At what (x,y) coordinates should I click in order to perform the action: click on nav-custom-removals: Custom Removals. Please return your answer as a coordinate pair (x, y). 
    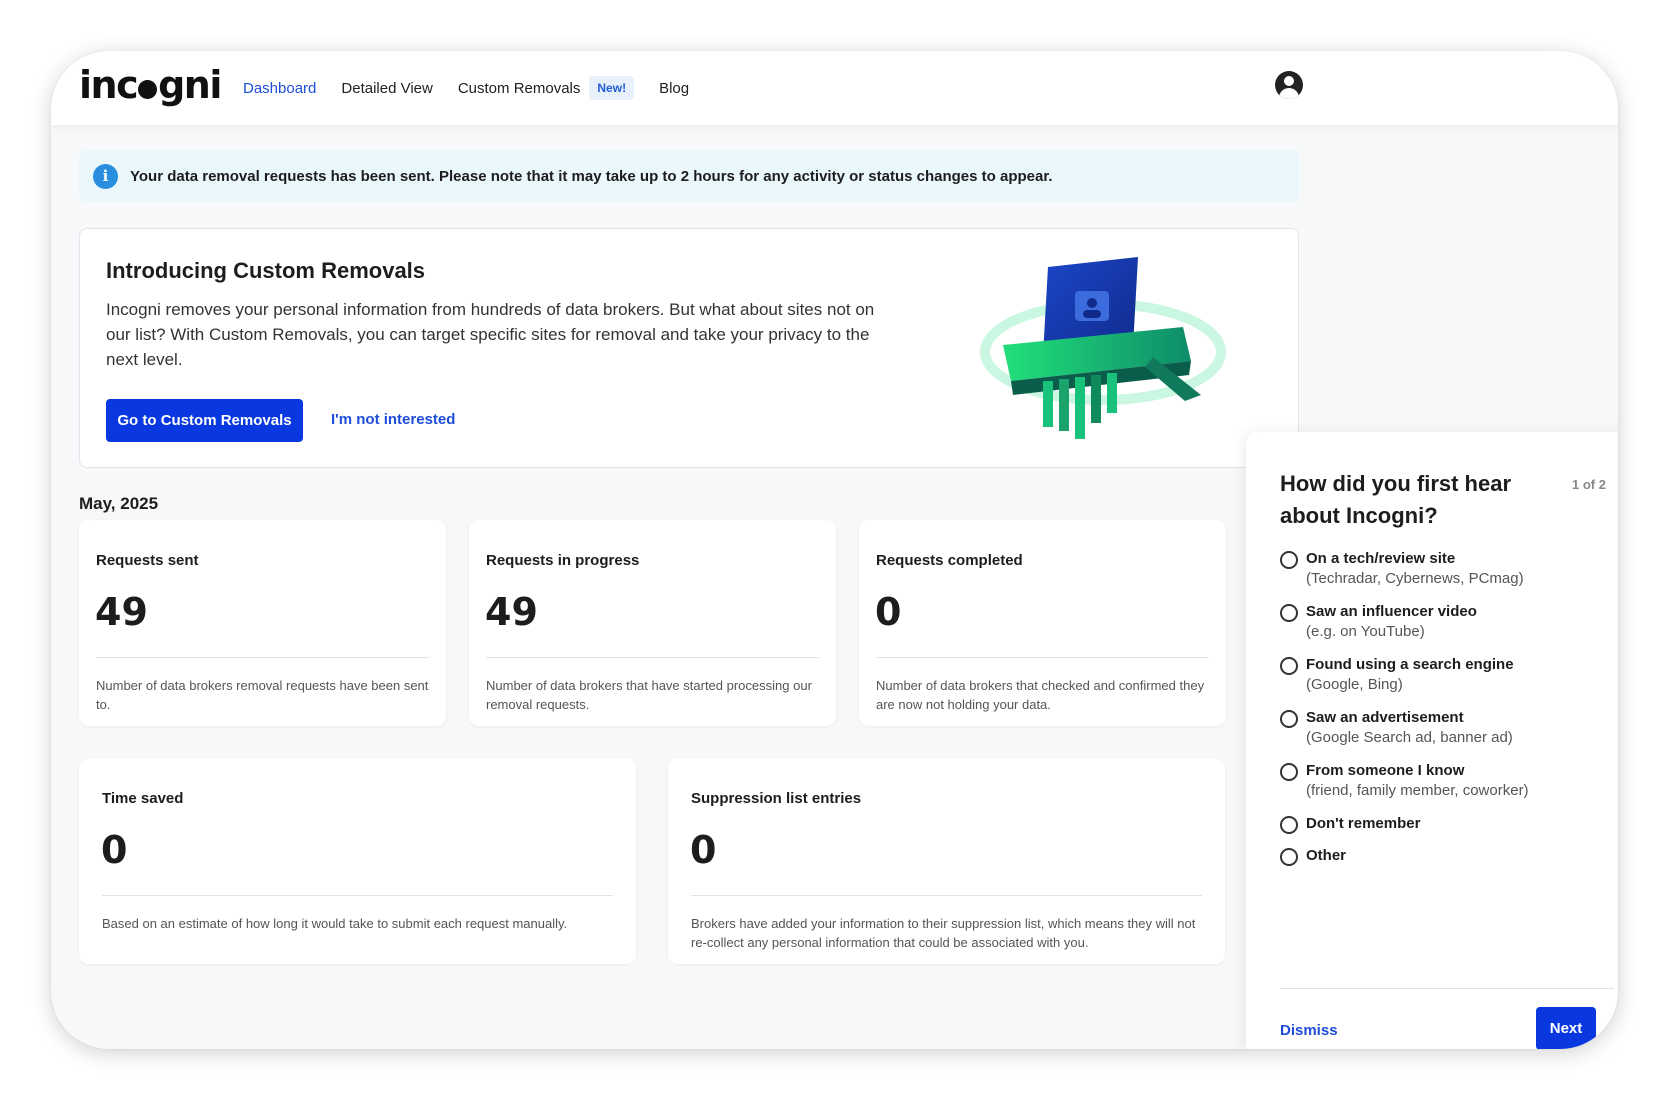
    Looking at the image, I should click on (519, 88).